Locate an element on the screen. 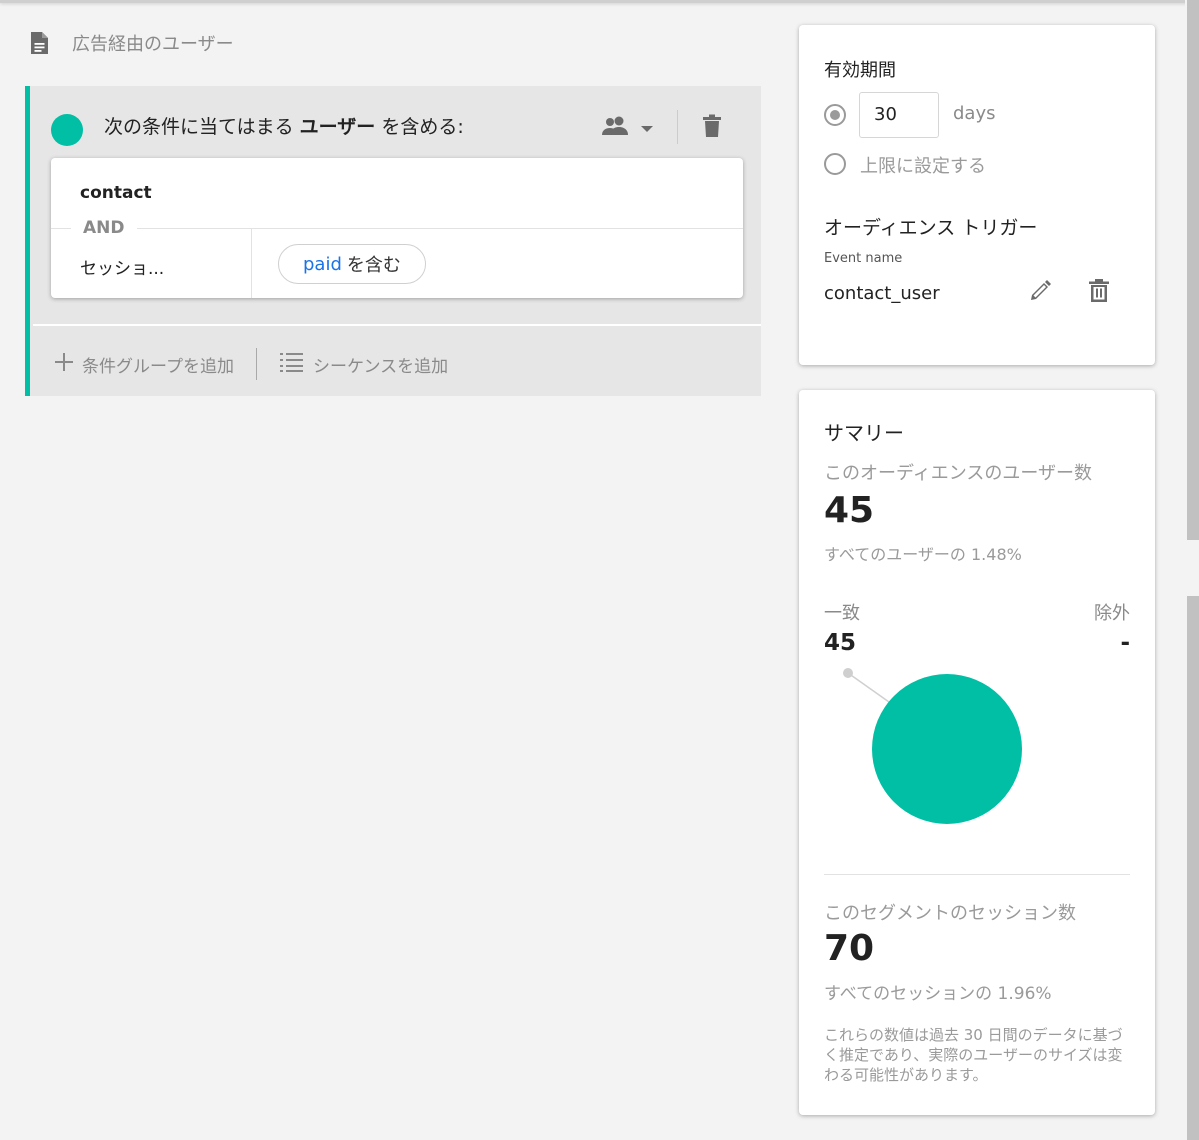 Image resolution: width=1199 pixels, height=1140 pixels. event-title: contact is located at coordinates (116, 193).